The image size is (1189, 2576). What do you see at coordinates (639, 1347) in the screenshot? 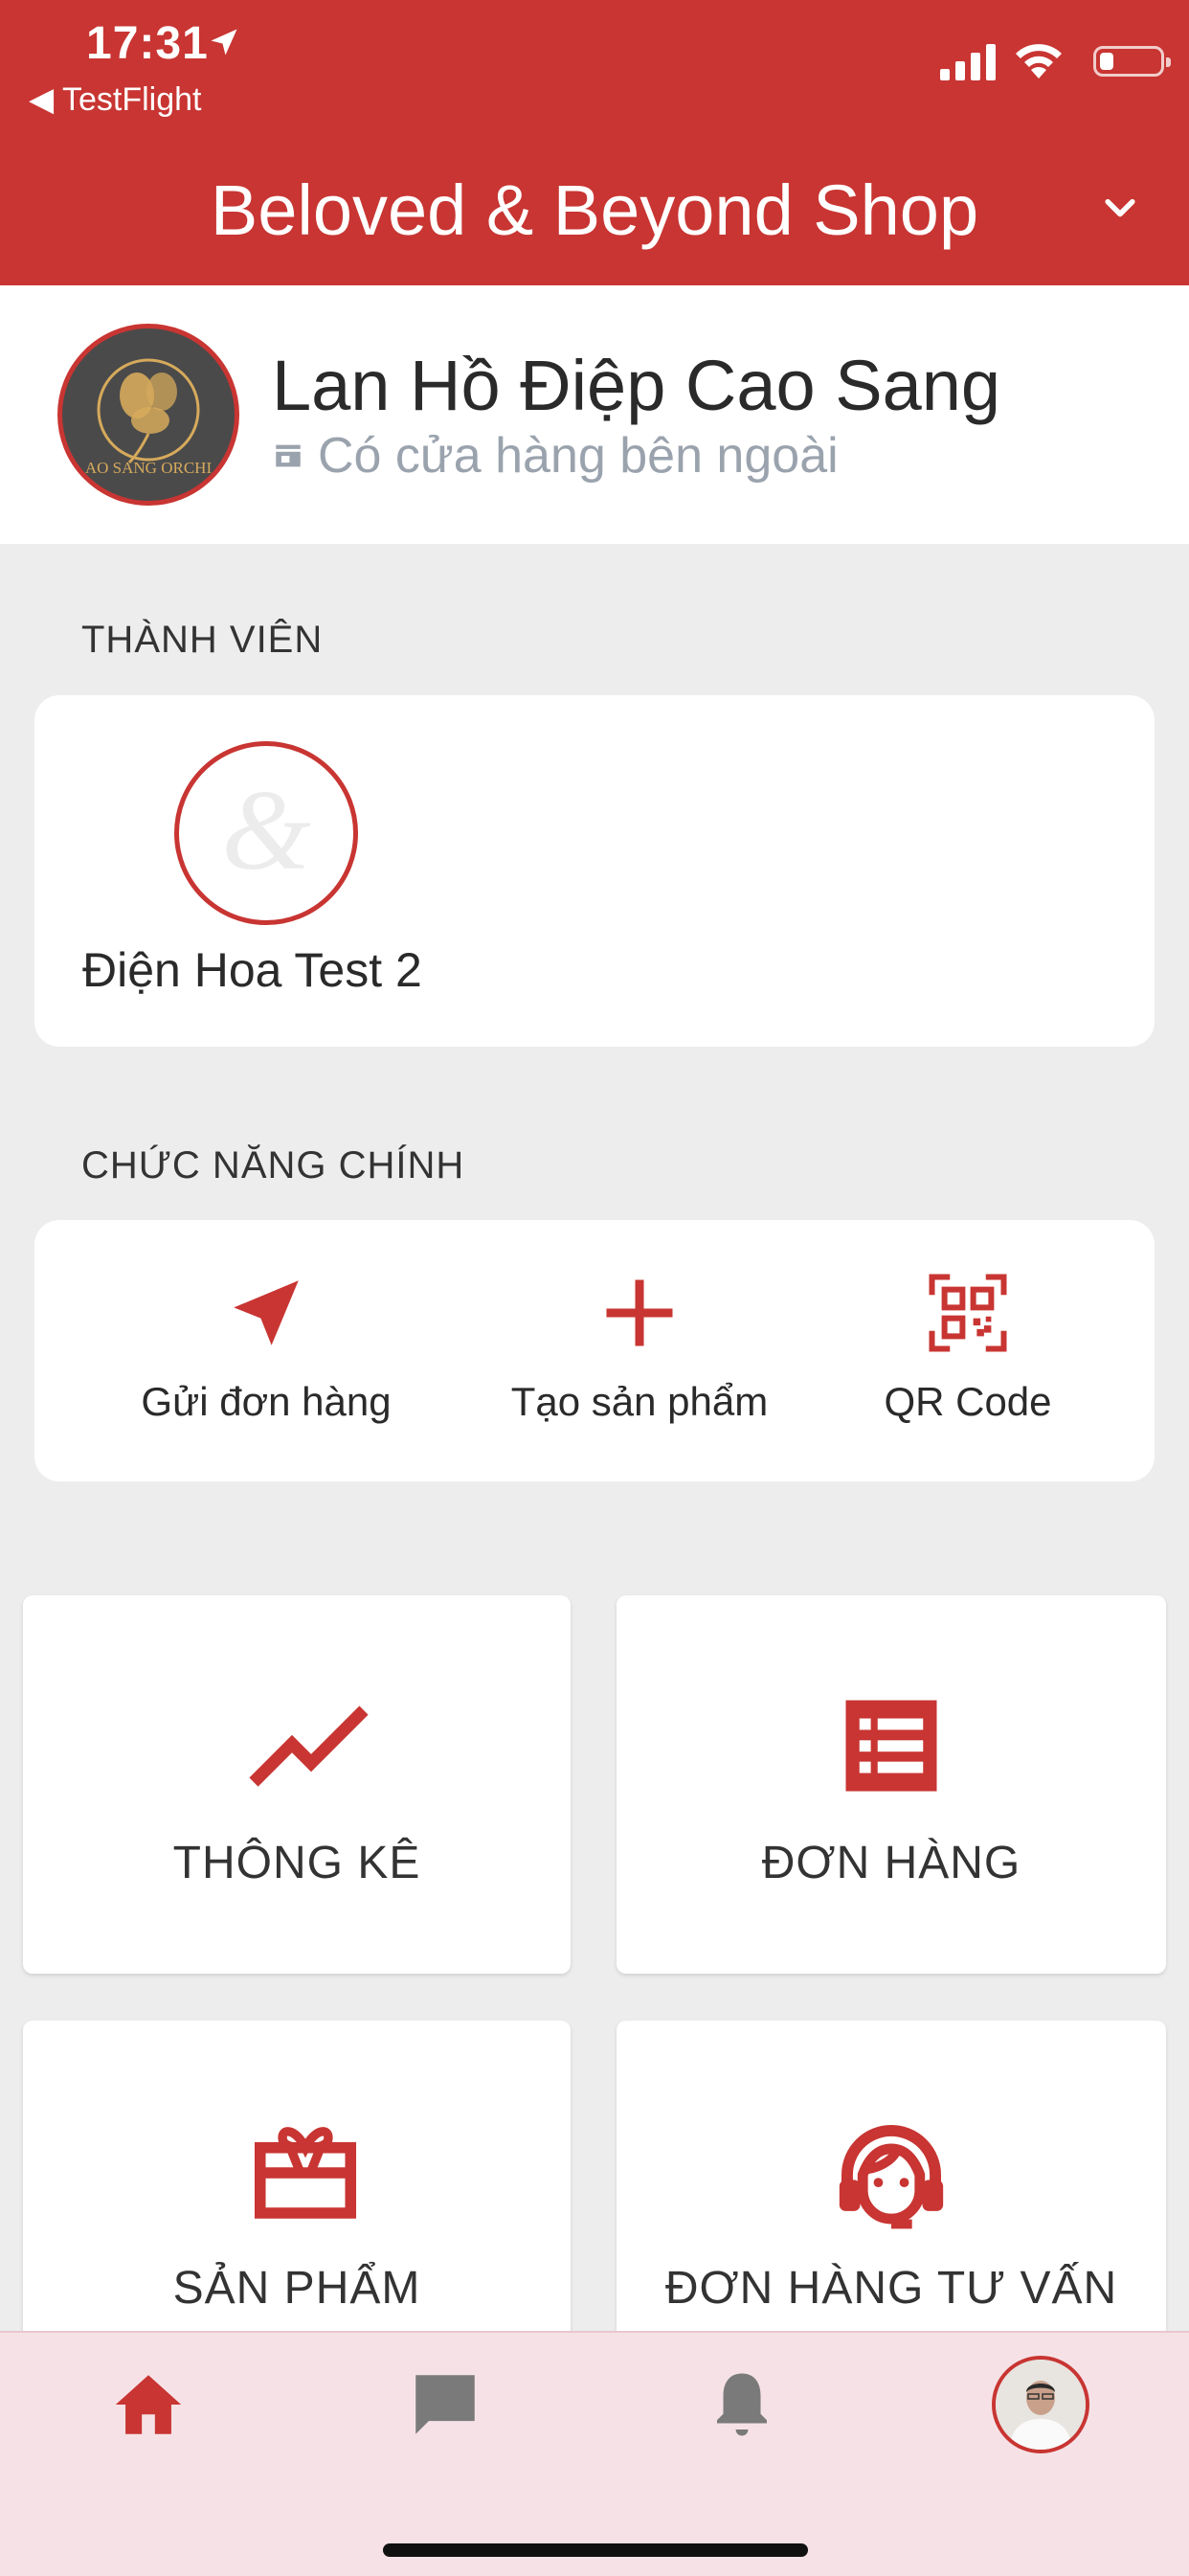
I see `create-product-button: Tạo sản phẩm` at bounding box center [639, 1347].